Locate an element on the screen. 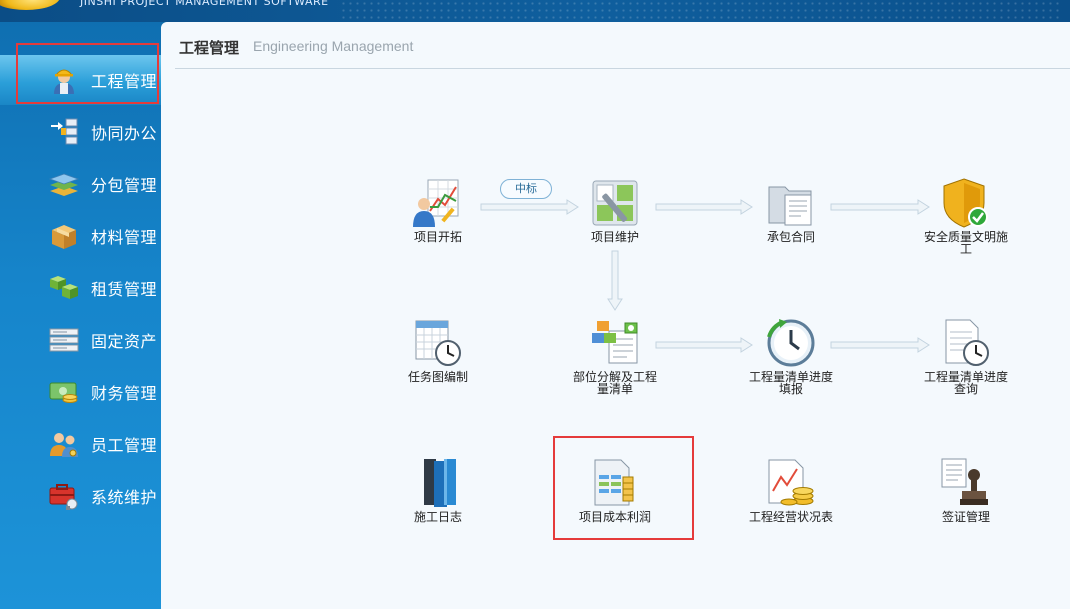 This screenshot has width=1070, height=609. sidebar-item-collab-office: 协同办公 is located at coordinates (80, 132).